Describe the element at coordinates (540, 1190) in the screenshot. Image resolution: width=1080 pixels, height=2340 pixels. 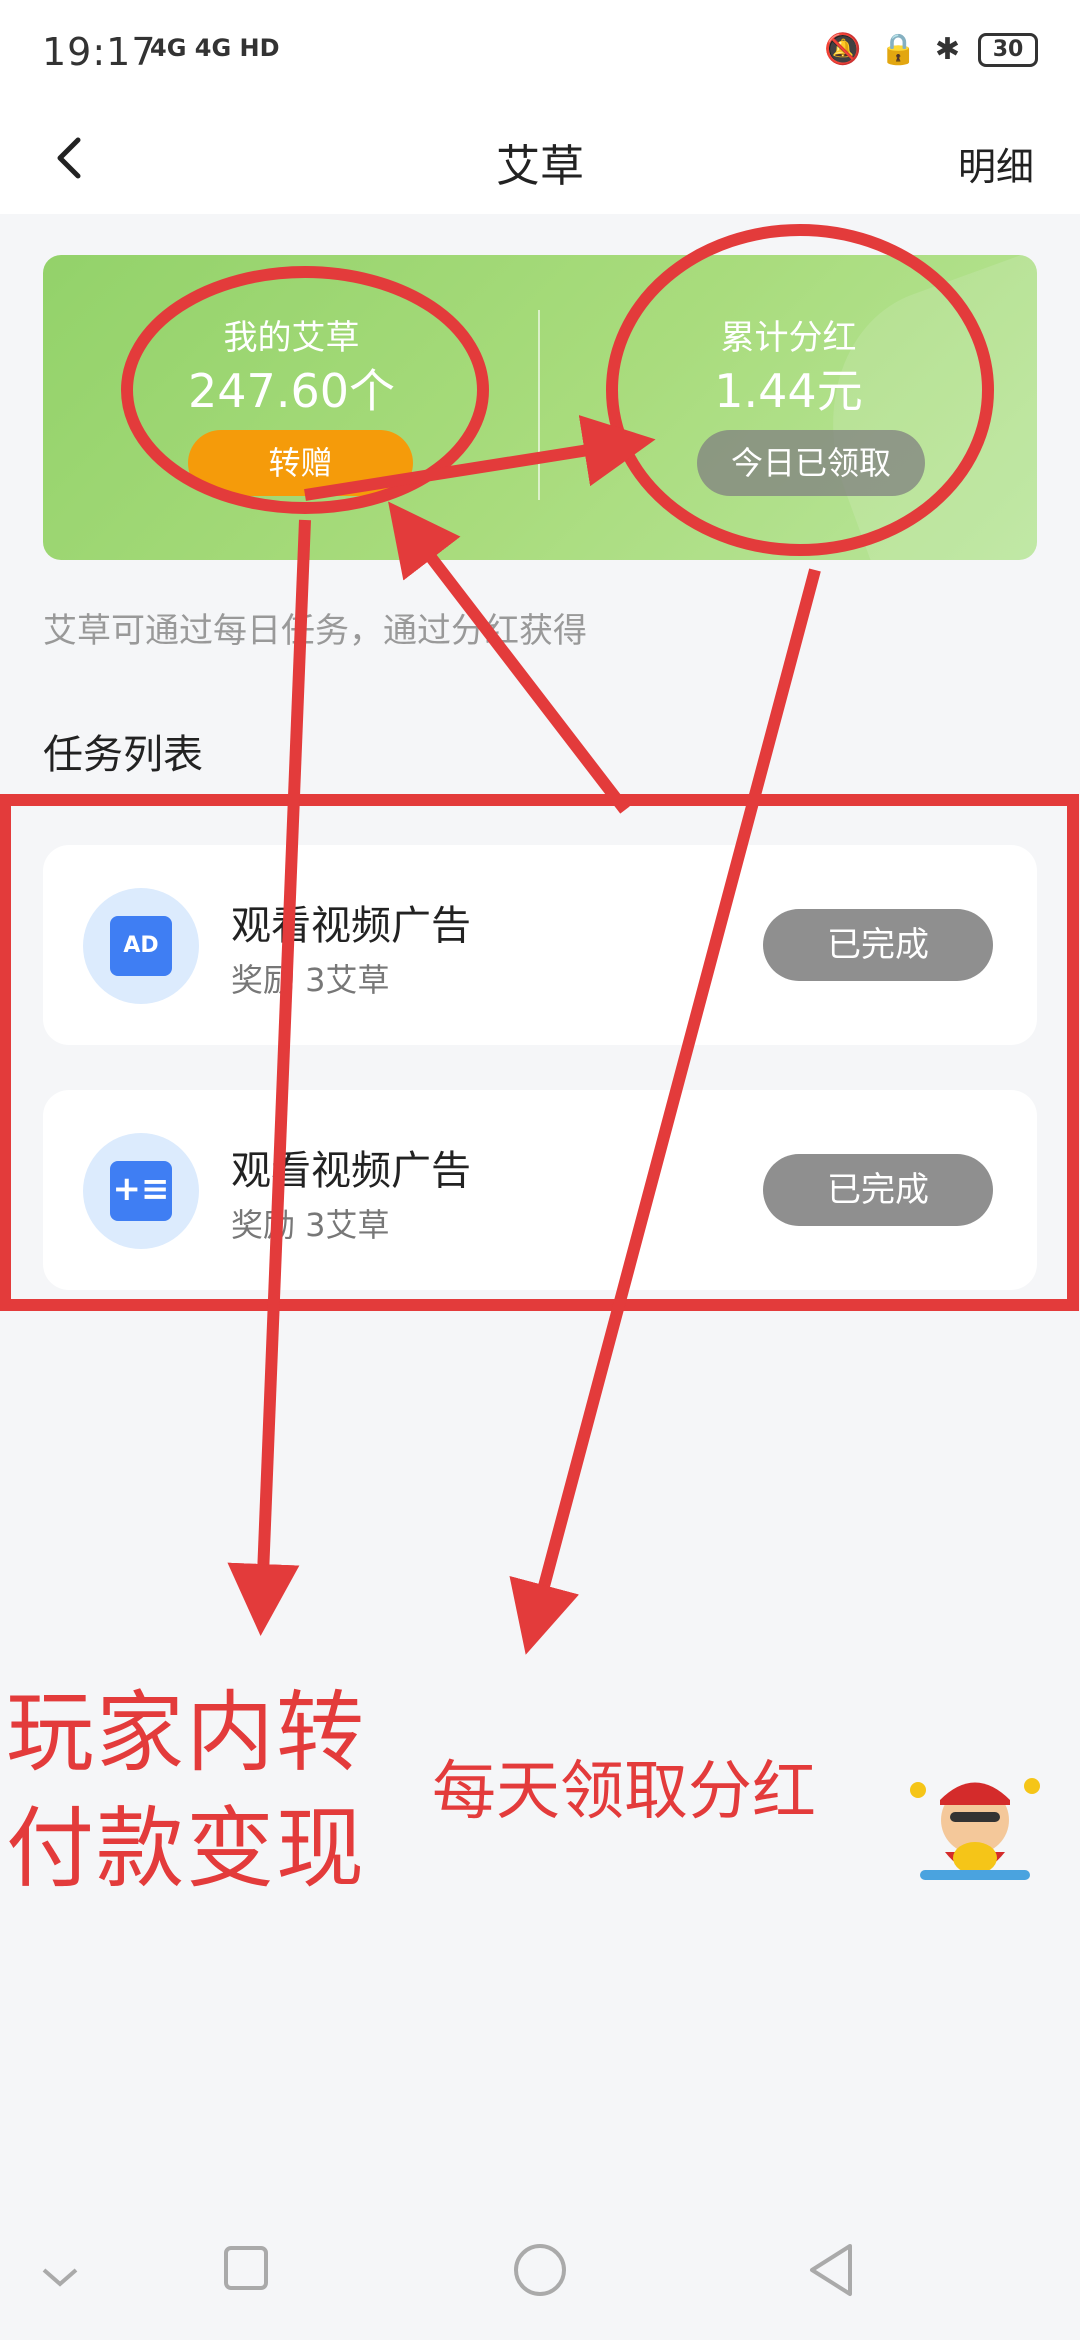
I see `task-item: +≡ 观看视频广告 奖励 3艾草 已完成` at that location.